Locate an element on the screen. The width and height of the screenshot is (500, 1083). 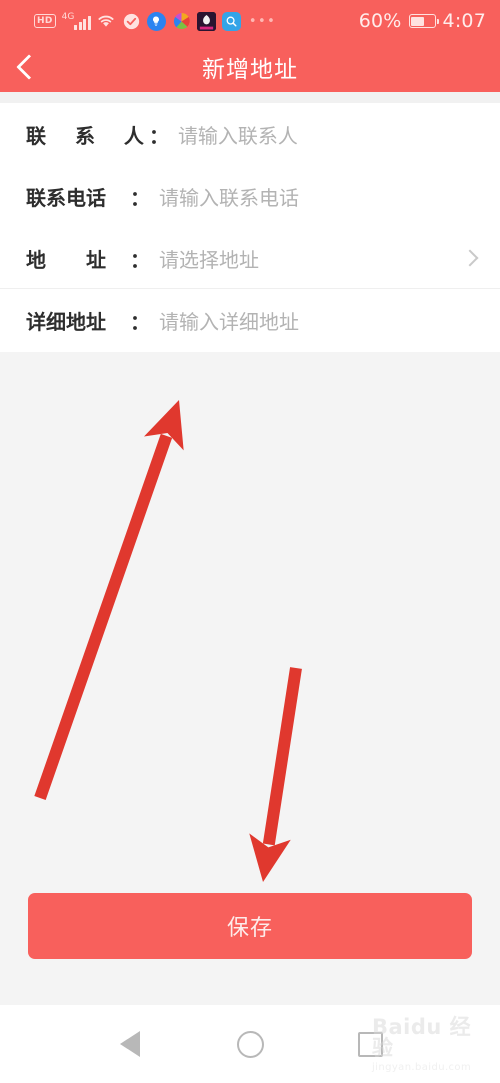
nav-home-button is located at coordinates (250, 1044).